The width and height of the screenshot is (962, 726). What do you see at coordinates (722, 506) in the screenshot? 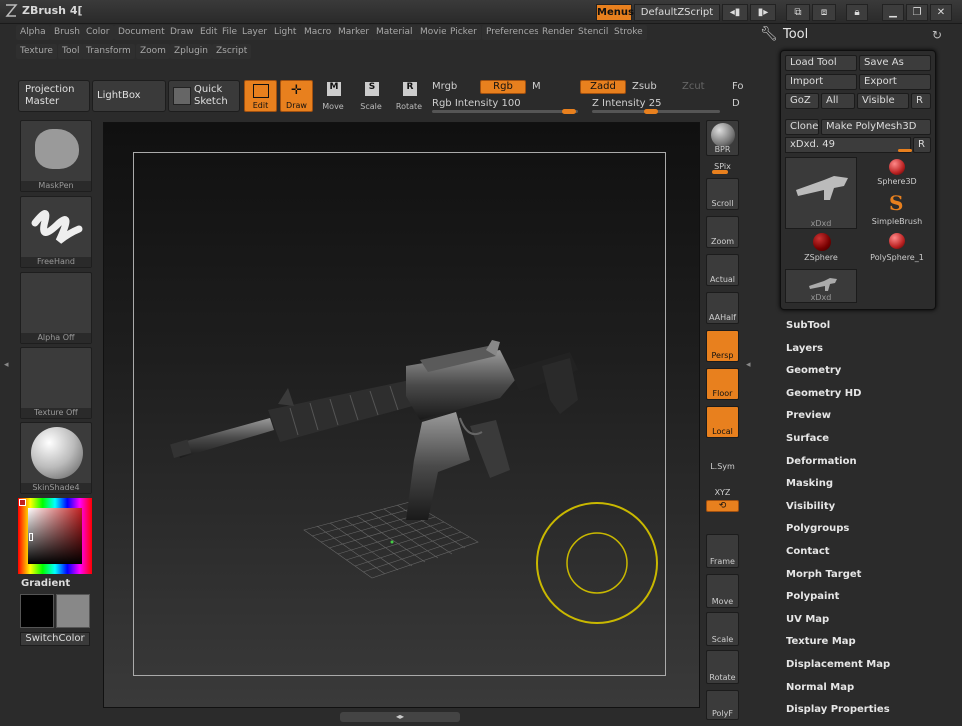
I see `rotate-axis-toggle-icon: ⟲` at bounding box center [722, 506].